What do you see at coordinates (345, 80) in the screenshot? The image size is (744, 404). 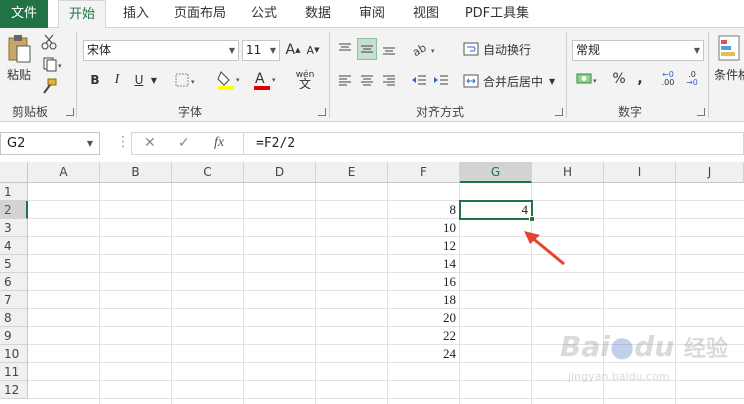 I see `align-left-icon` at bounding box center [345, 80].